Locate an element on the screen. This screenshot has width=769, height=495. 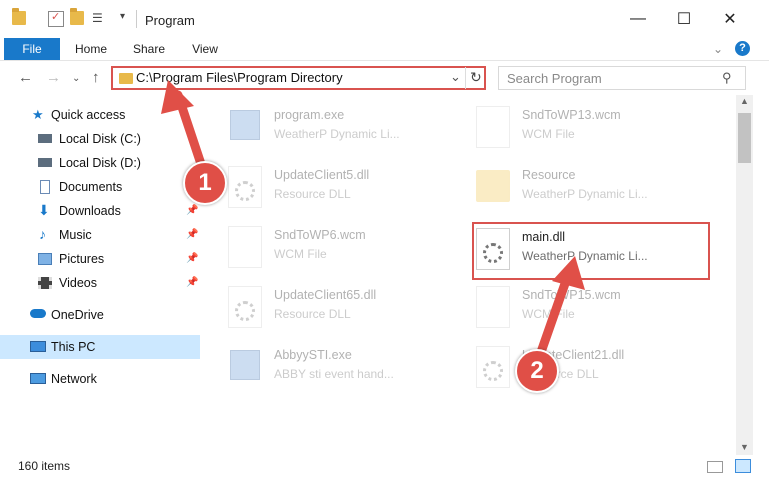
large-icons-view-icon is located at coordinates (743, 466).